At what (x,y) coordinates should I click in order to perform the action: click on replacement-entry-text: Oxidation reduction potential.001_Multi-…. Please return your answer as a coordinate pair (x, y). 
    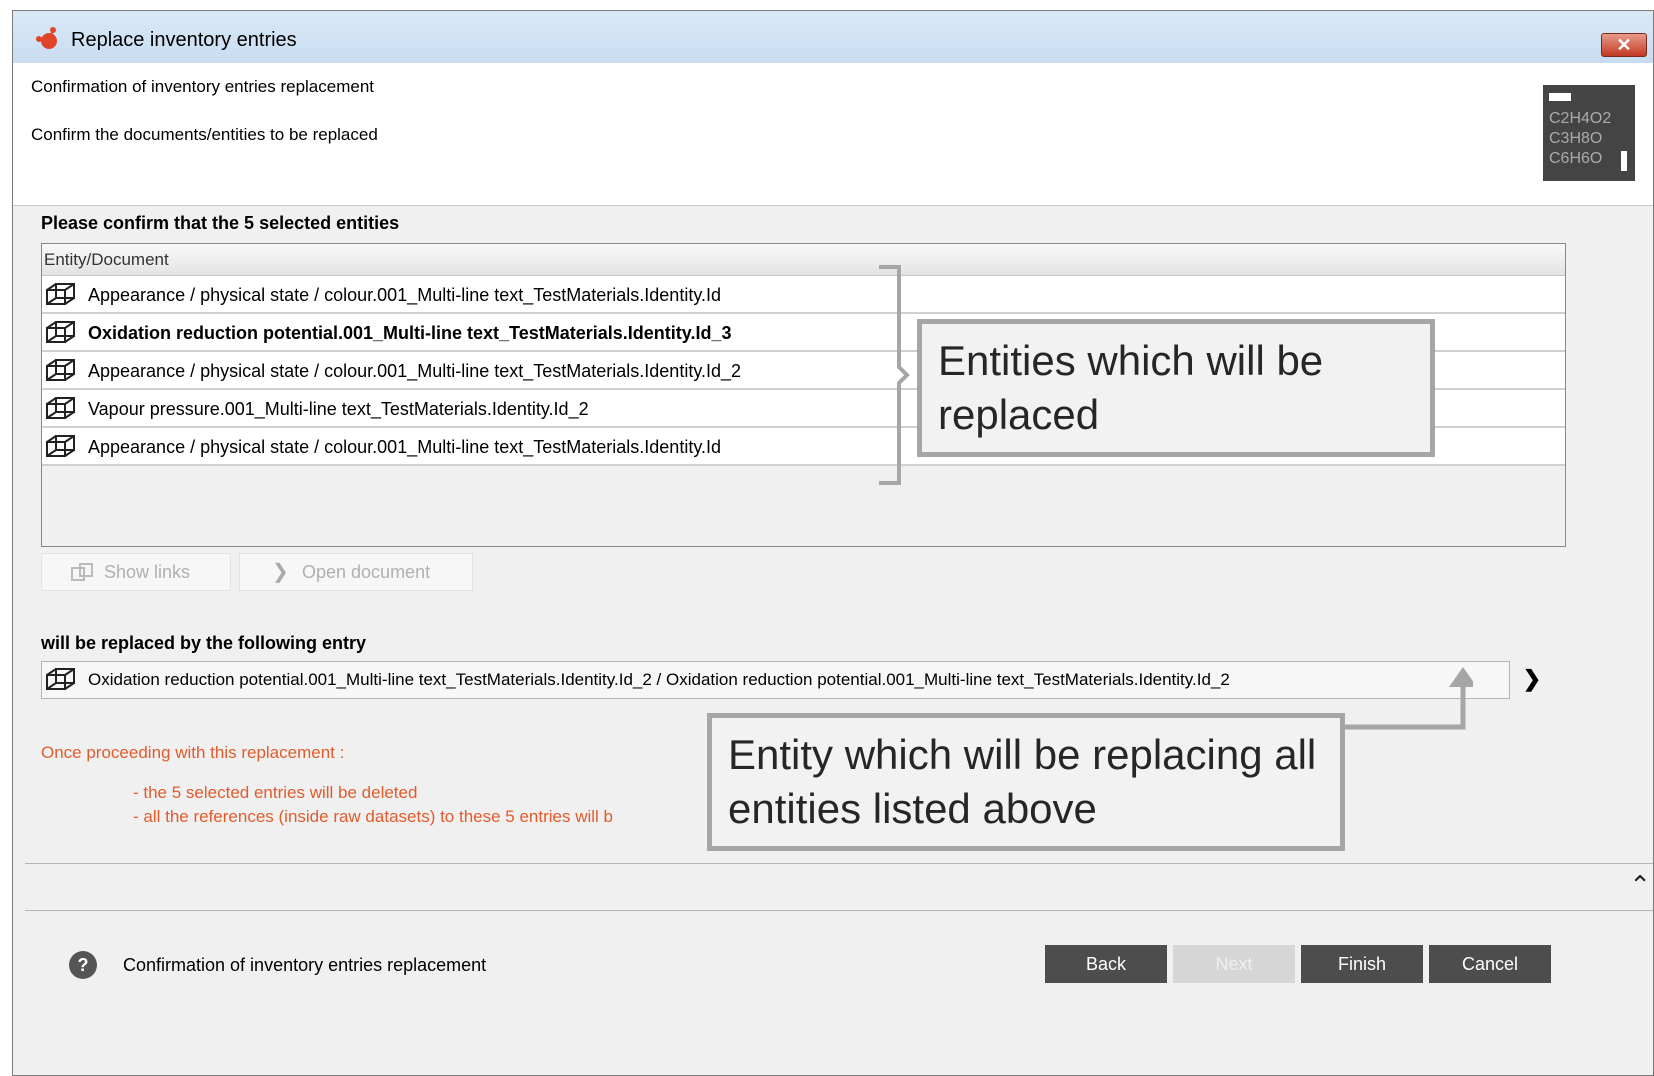
    Looking at the image, I should click on (659, 679).